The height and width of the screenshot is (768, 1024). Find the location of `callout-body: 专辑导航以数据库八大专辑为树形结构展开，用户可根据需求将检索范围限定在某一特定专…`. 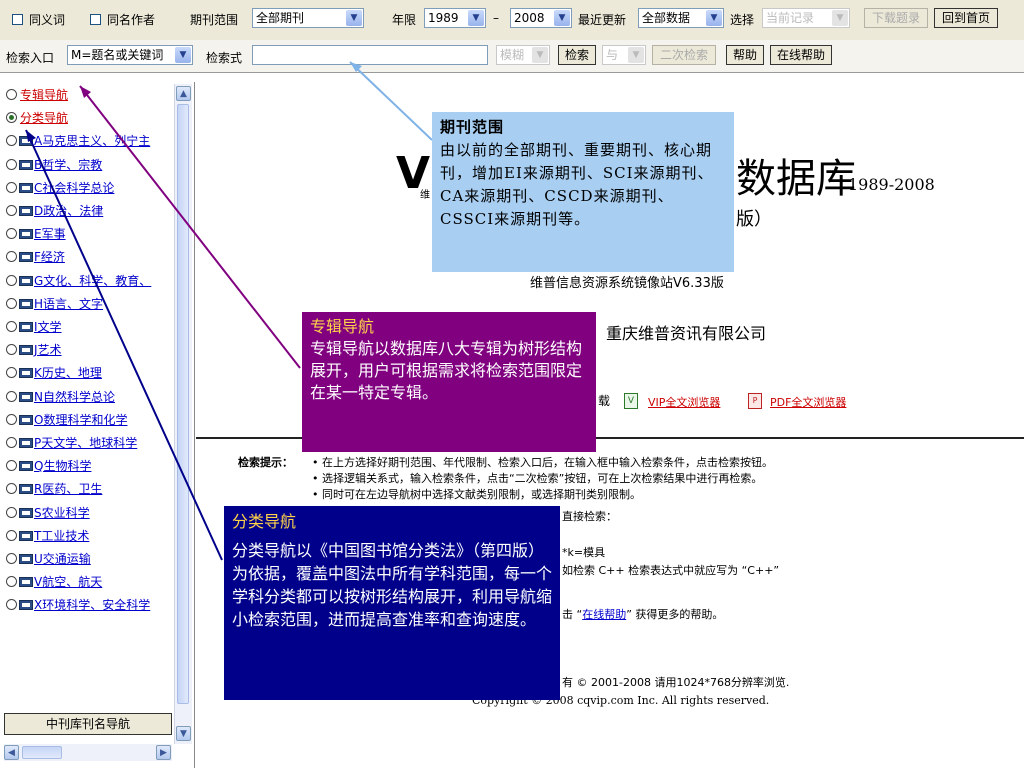

callout-body: 专辑导航以数据库八大专辑为树形结构展开，用户可根据需求将检索范围限定在某一特定专… is located at coordinates (446, 370).